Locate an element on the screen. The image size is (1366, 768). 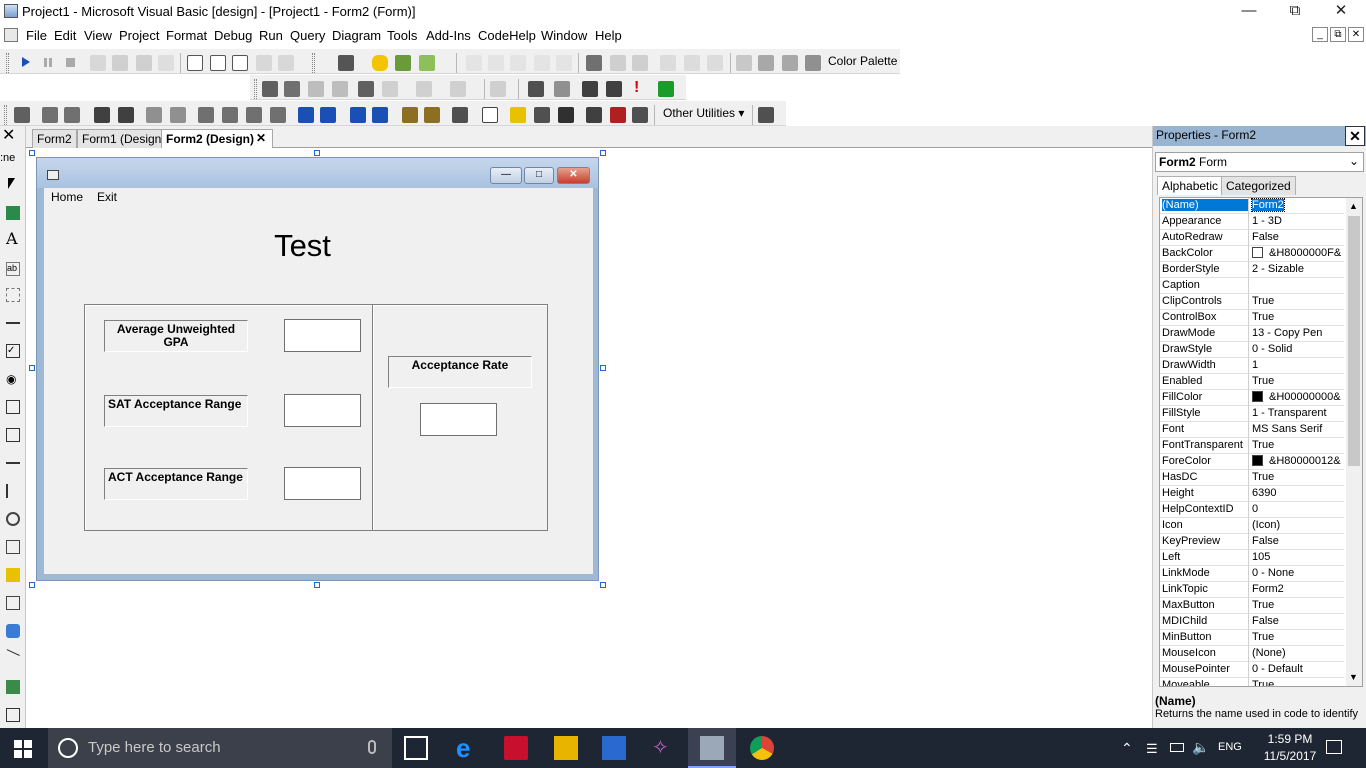
add-ins-manager-icon is located at coordinates (432, 115).